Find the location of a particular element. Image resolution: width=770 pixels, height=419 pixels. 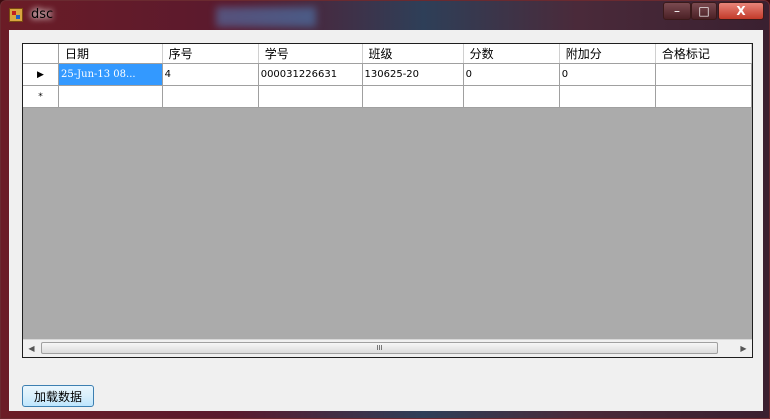

horizontal-scrollbar: ◀ III ▶ is located at coordinates (387, 348).